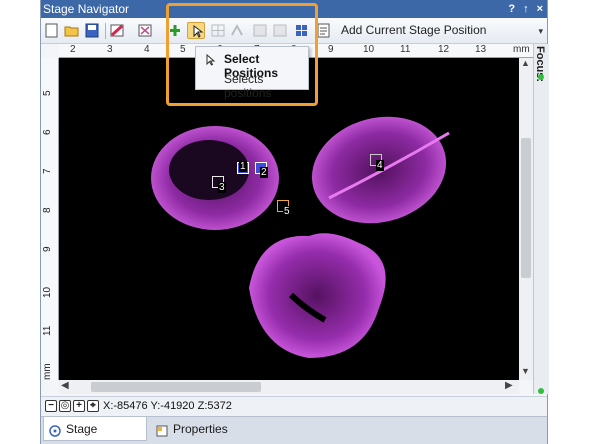 This screenshot has width=592, height=444. What do you see at coordinates (526, 208) in the screenshot?
I see `vertical-scroll-thumb` at bounding box center [526, 208].